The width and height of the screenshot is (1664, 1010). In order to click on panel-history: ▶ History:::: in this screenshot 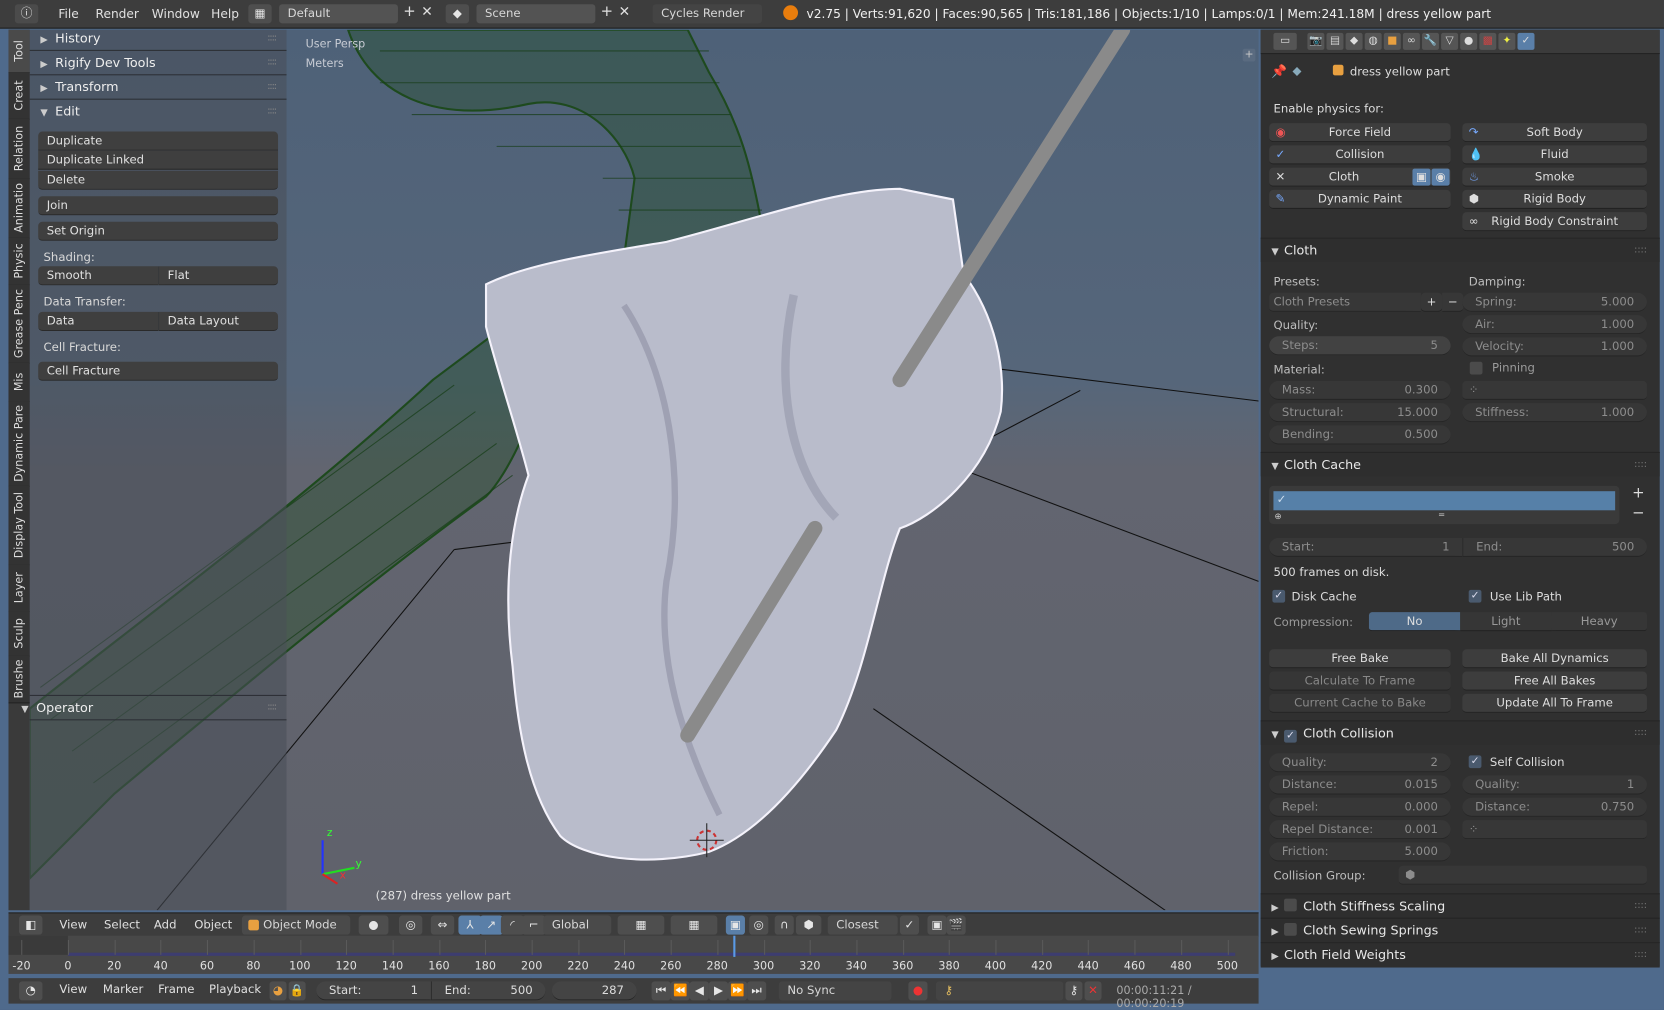, I will do `click(158, 39)`.